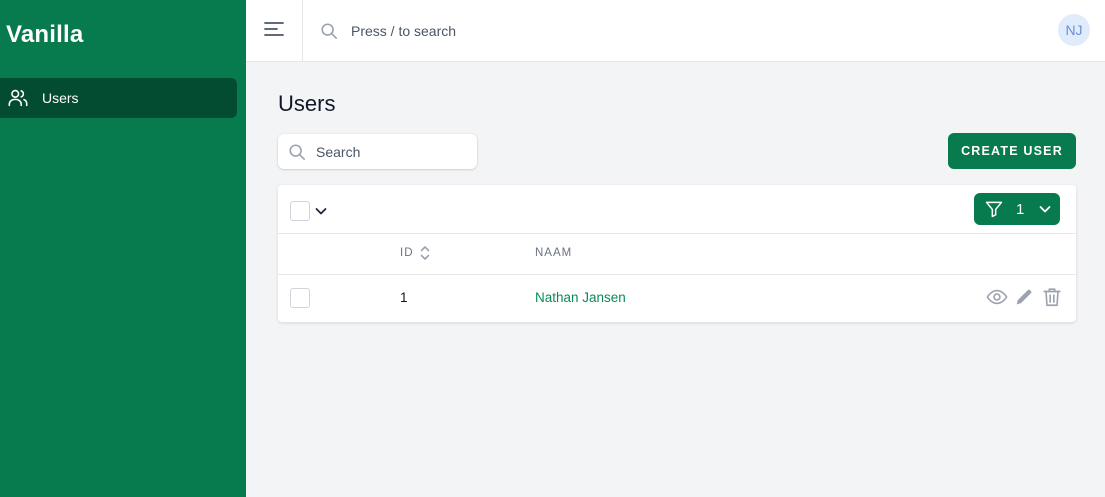  Describe the element at coordinates (1052, 297) in the screenshot. I see `trash-icon` at that location.